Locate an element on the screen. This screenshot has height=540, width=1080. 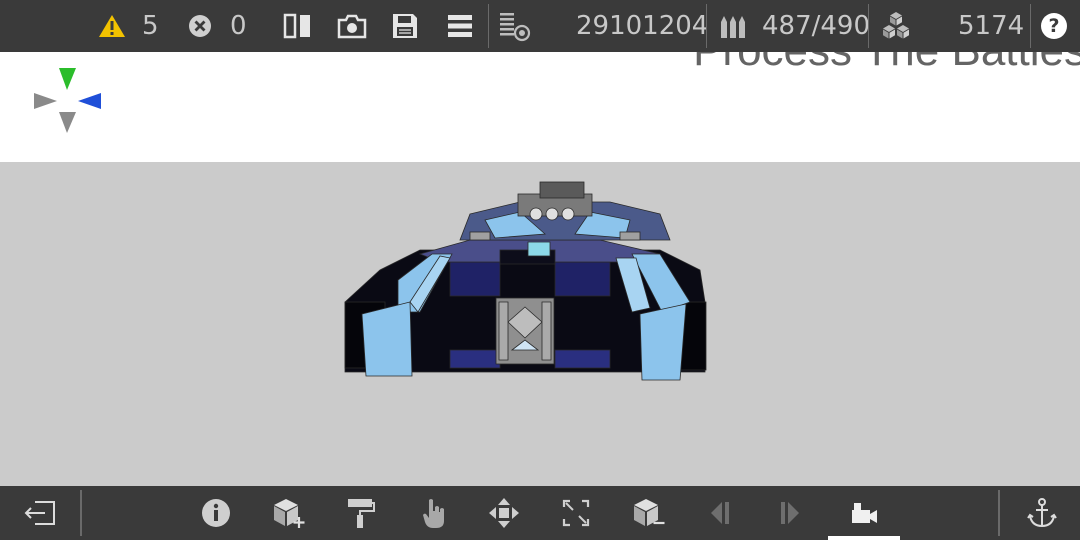
error-count: 0 is located at coordinates (238, 26).